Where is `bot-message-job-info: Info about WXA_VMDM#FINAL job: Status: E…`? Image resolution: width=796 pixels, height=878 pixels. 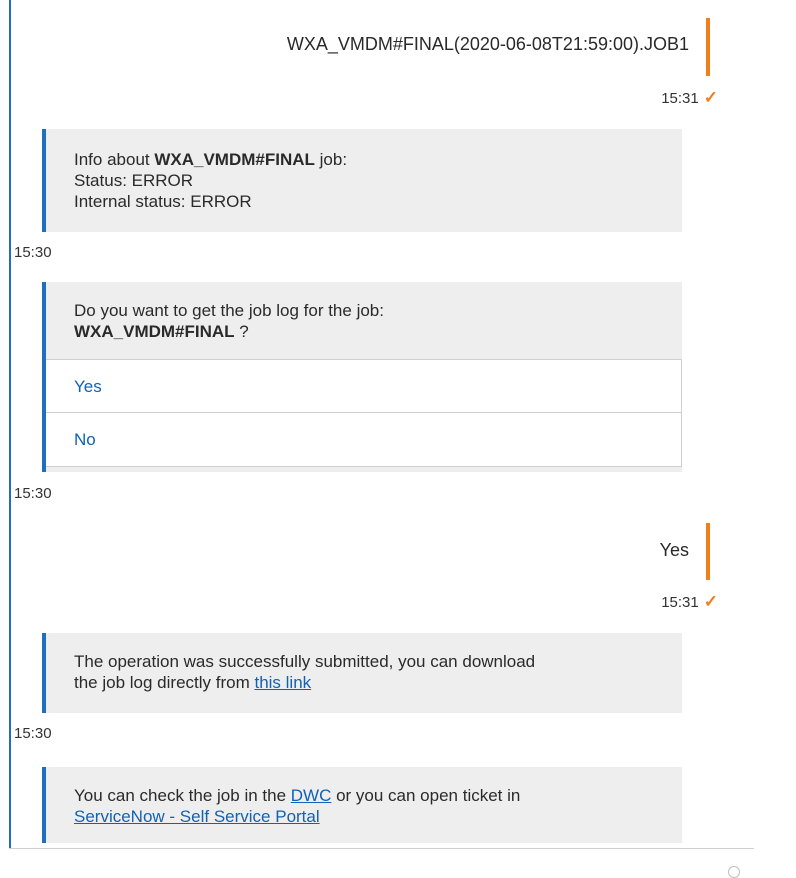 bot-message-job-info: Info about WXA_VMDM#FINAL job: Status: E… is located at coordinates (362, 180).